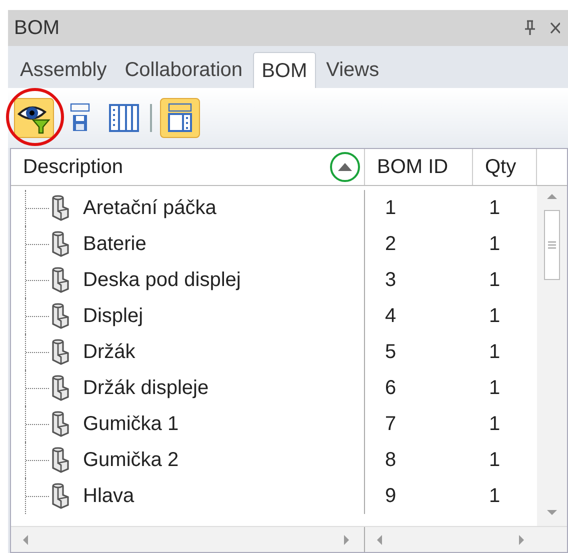  Describe the element at coordinates (391, 244) in the screenshot. I see `table-cell-text: 2` at that location.